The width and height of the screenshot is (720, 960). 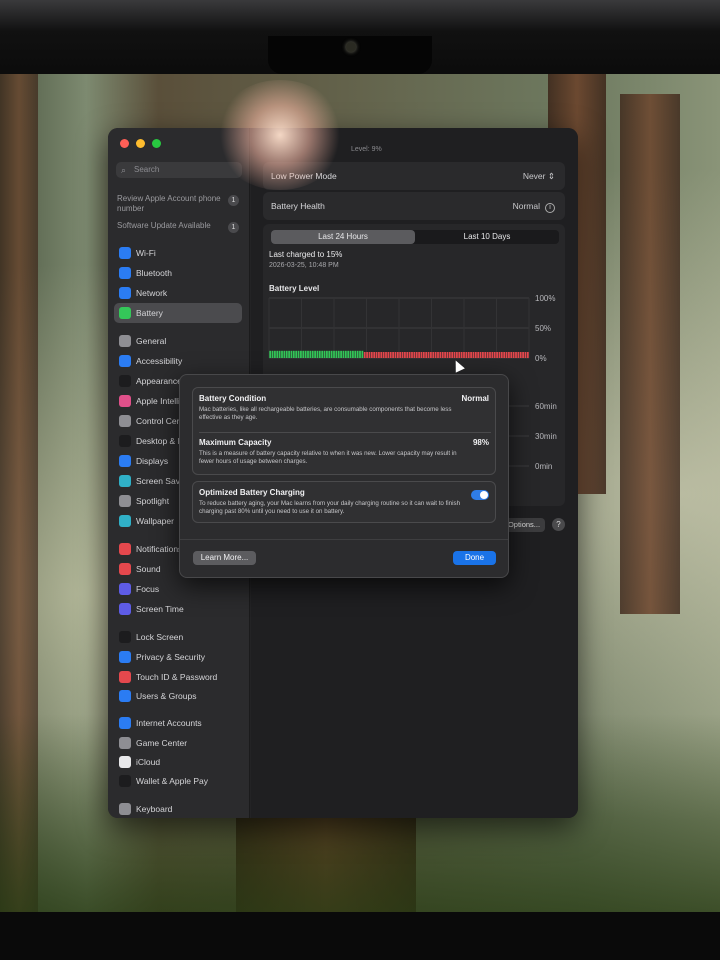 What do you see at coordinates (178, 273) in the screenshot?
I see `sidebar-item-bluetooth: Bluetooth` at bounding box center [178, 273].